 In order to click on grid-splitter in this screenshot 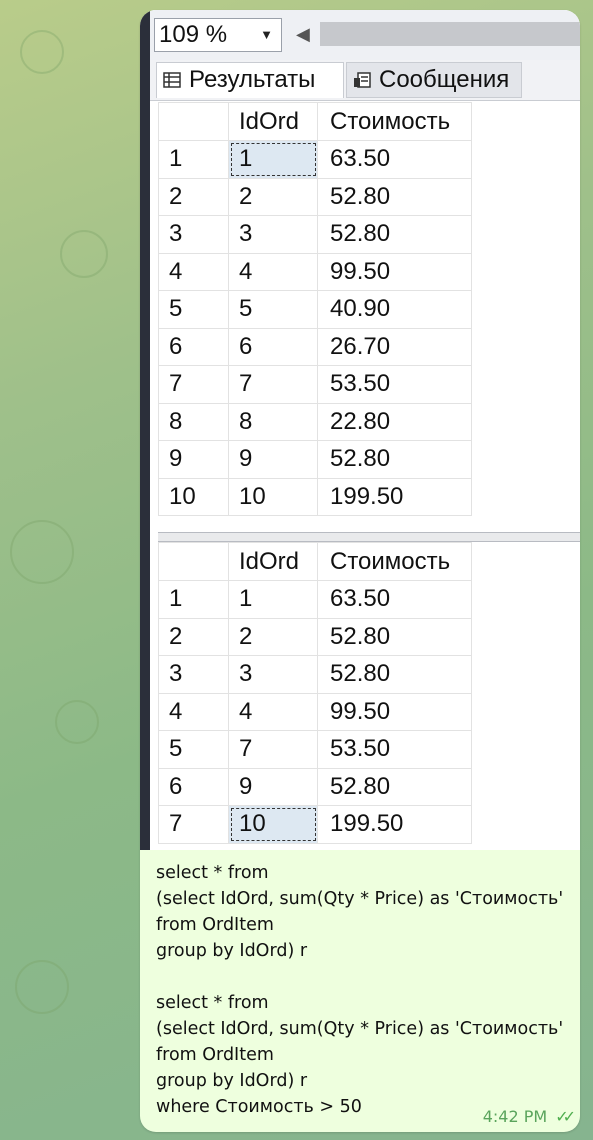, I will do `click(369, 537)`.